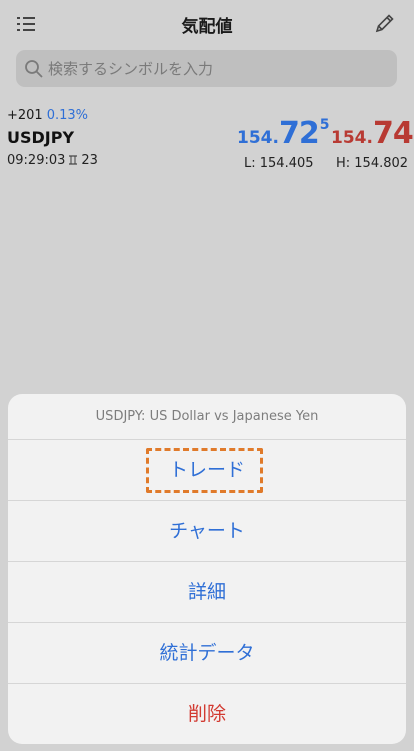  I want to click on details-button: 詳細, so click(207, 592).